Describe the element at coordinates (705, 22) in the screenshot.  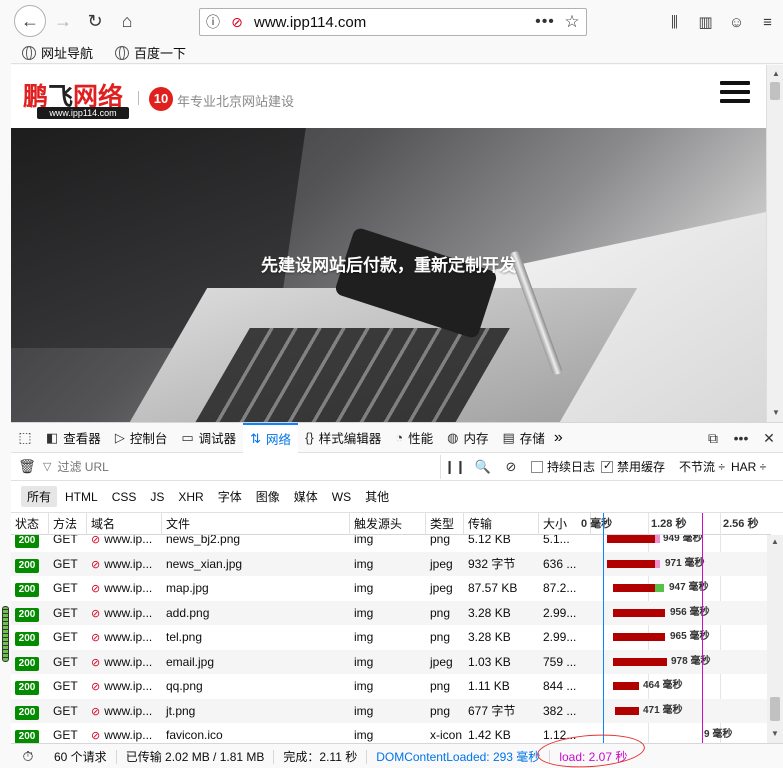
I see `sidebar-icon: ▥` at that location.